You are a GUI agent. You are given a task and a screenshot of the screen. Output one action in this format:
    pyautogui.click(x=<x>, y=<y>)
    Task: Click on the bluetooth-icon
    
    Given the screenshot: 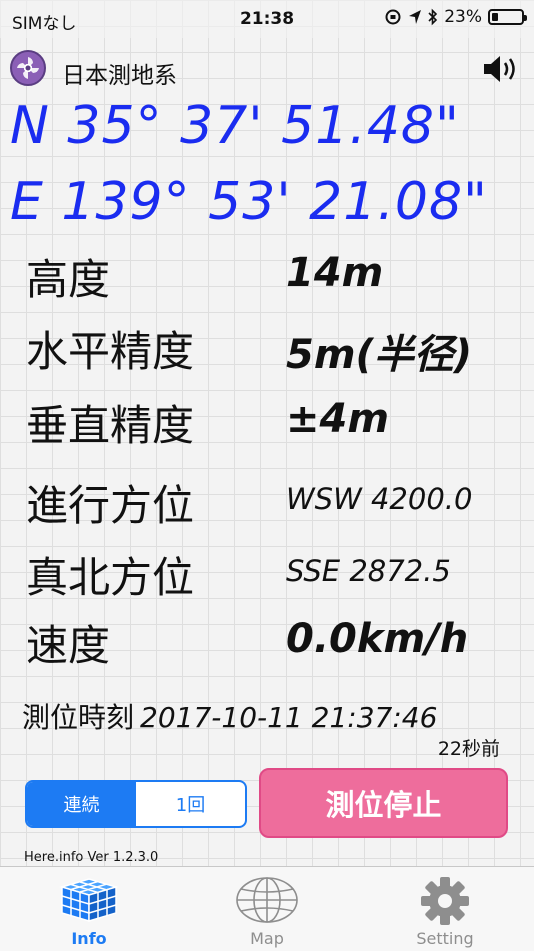 What is the action you would take?
    pyautogui.click(x=433, y=17)
    